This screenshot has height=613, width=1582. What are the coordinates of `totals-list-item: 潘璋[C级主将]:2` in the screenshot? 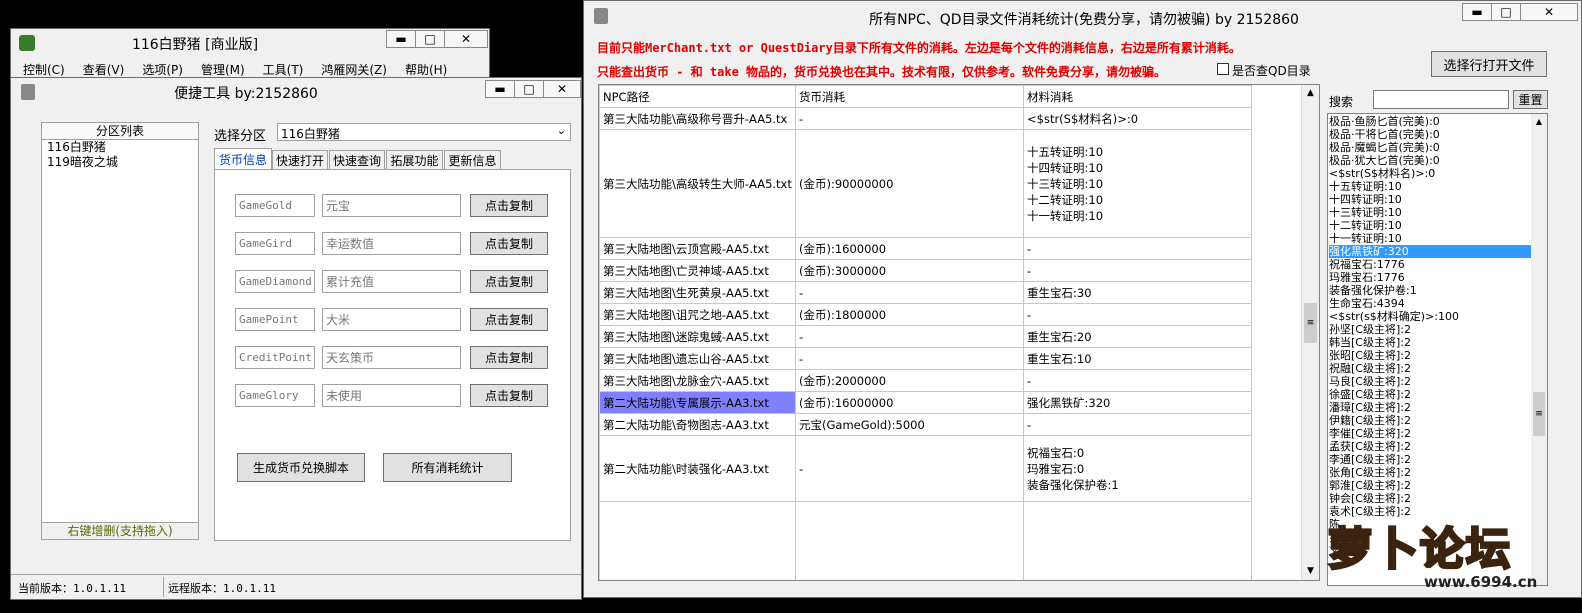 It's located at (1430, 407).